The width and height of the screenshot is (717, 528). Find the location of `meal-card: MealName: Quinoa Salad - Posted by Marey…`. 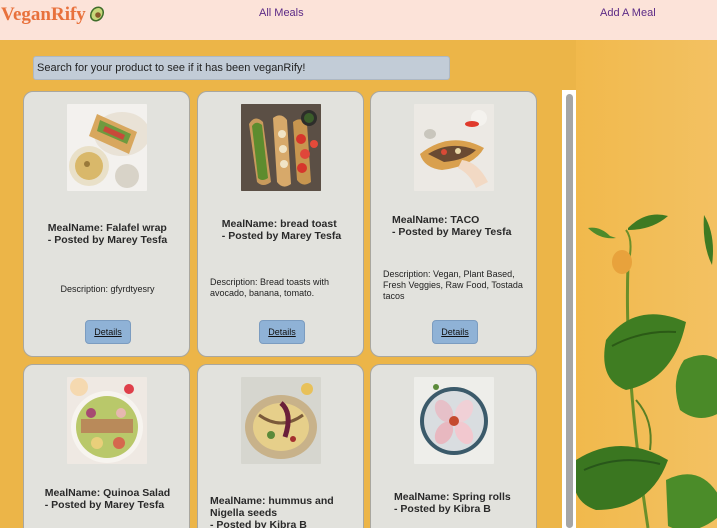

meal-card: MealName: Quinoa Salad - Posted by Marey… is located at coordinates (106, 446).